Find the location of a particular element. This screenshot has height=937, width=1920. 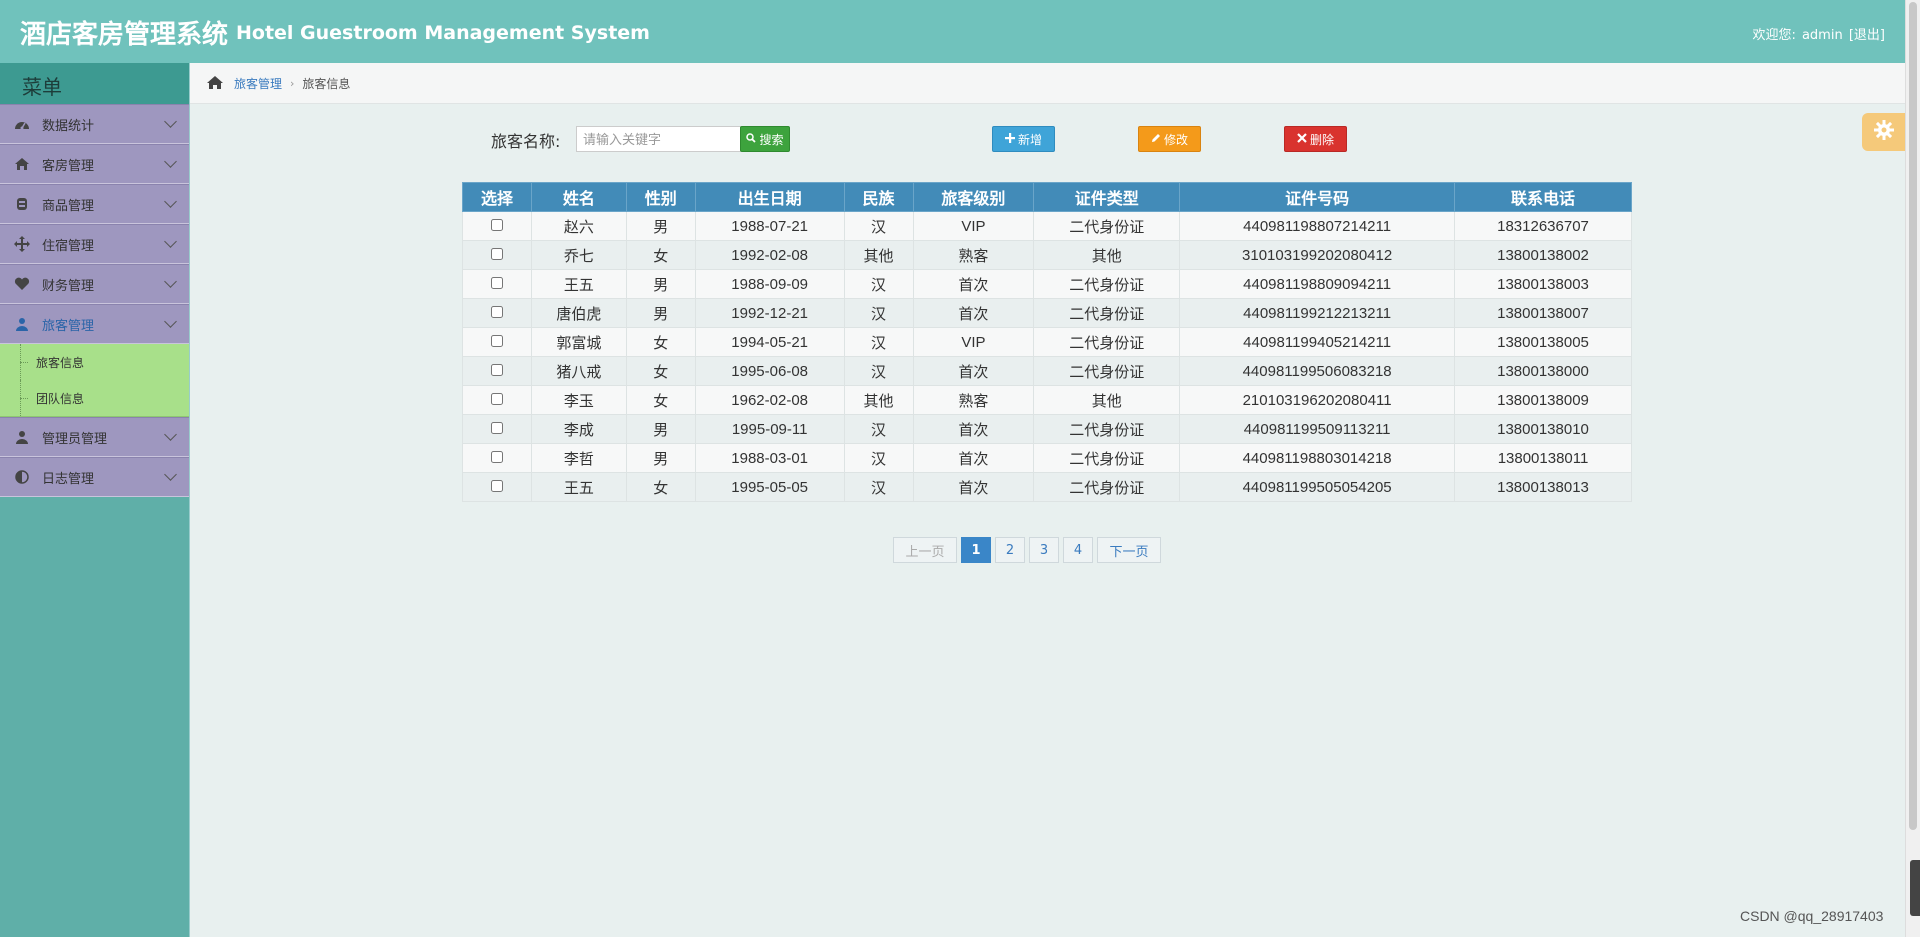

table-cell: 女 is located at coordinates (660, 400).